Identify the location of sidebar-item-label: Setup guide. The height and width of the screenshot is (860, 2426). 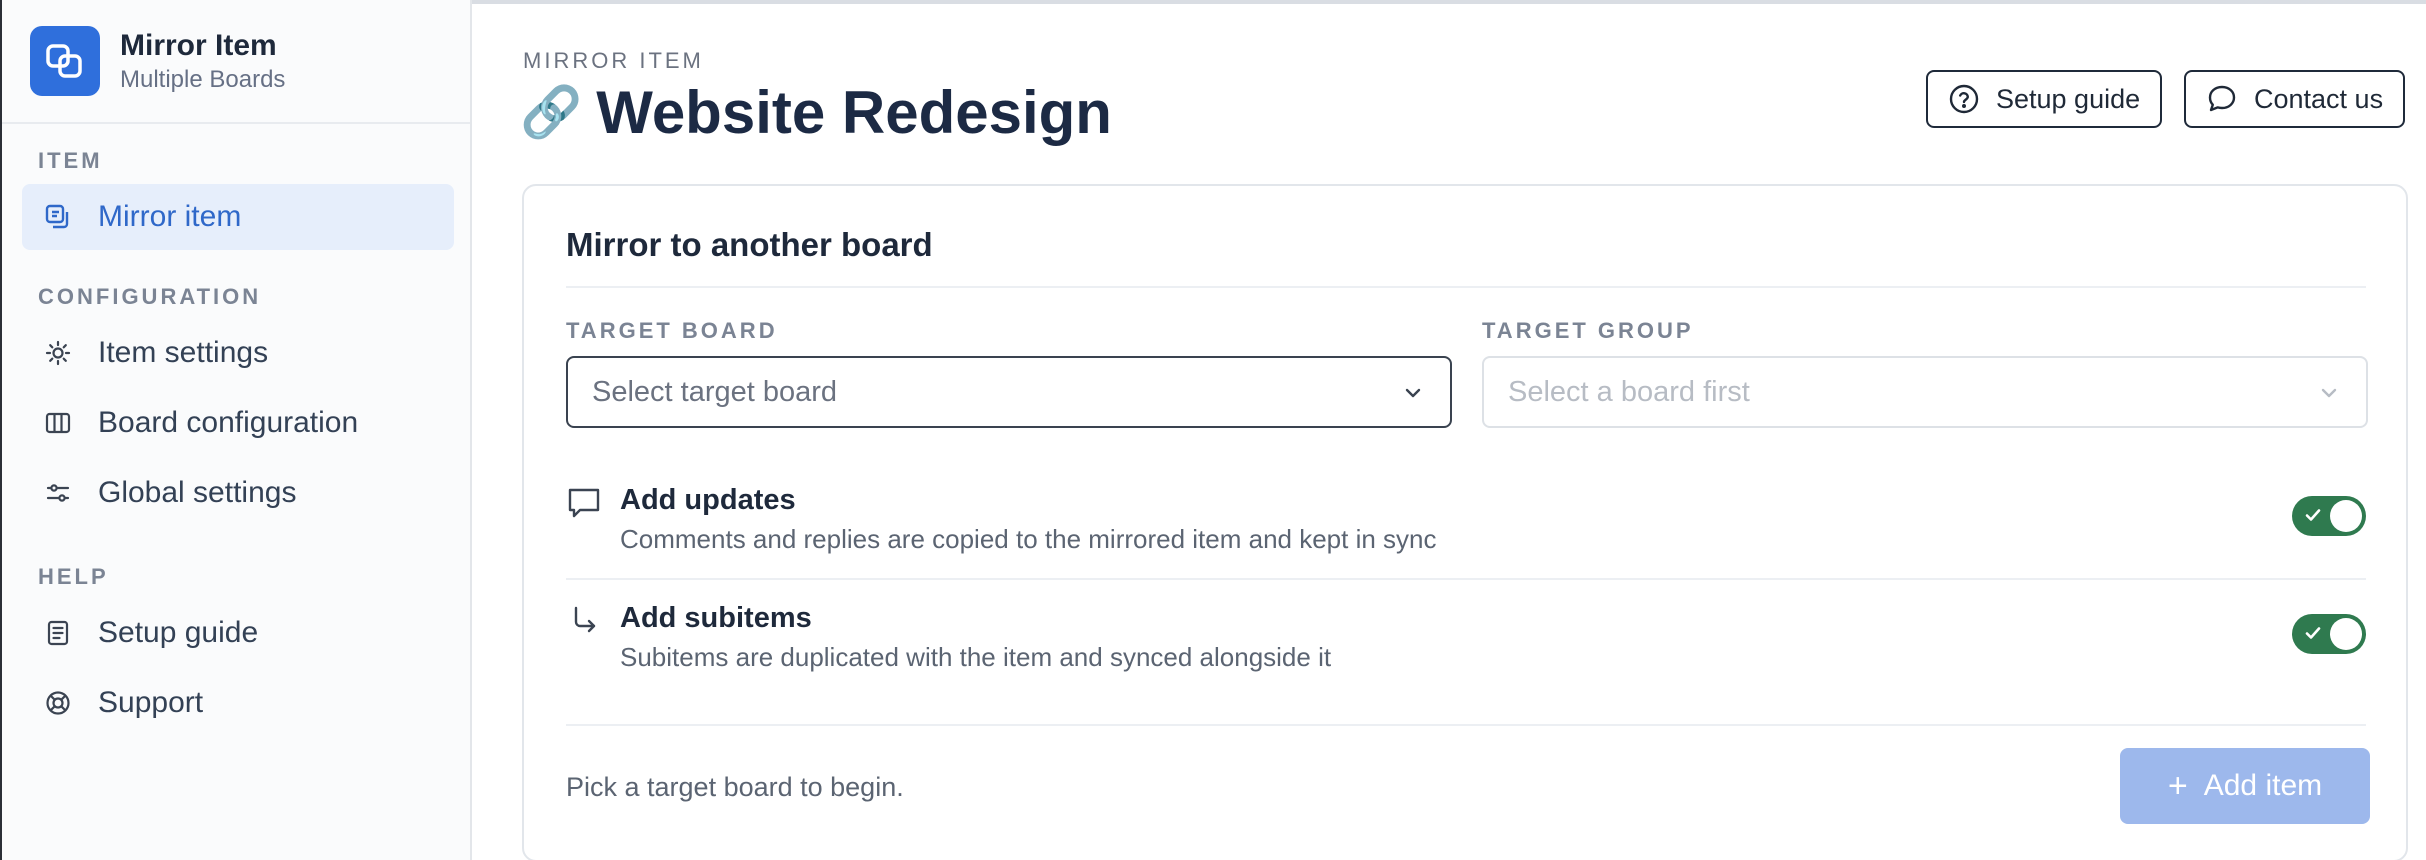
(178, 632).